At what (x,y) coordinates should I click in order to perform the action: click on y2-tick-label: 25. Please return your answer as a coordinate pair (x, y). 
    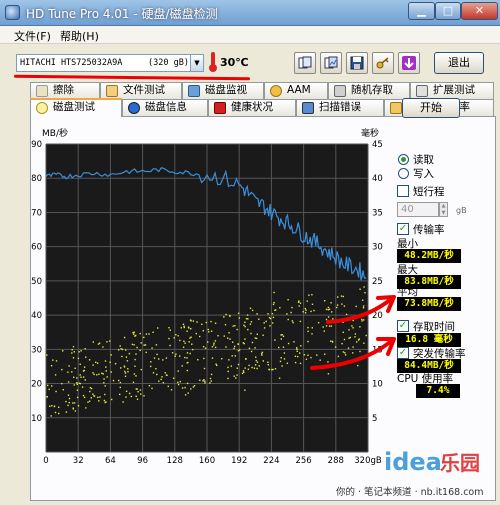
    Looking at the image, I should click on (377, 282).